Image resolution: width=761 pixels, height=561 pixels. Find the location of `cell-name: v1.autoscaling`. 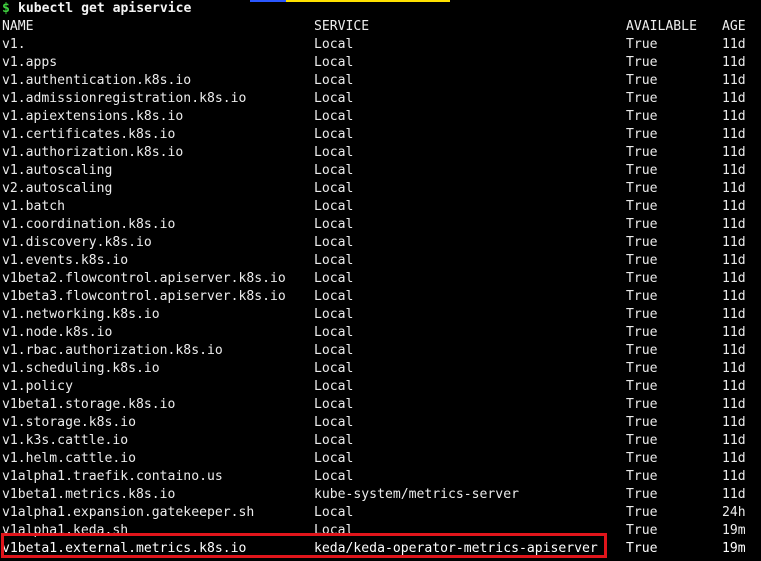

cell-name: v1.autoscaling is located at coordinates (57, 170).